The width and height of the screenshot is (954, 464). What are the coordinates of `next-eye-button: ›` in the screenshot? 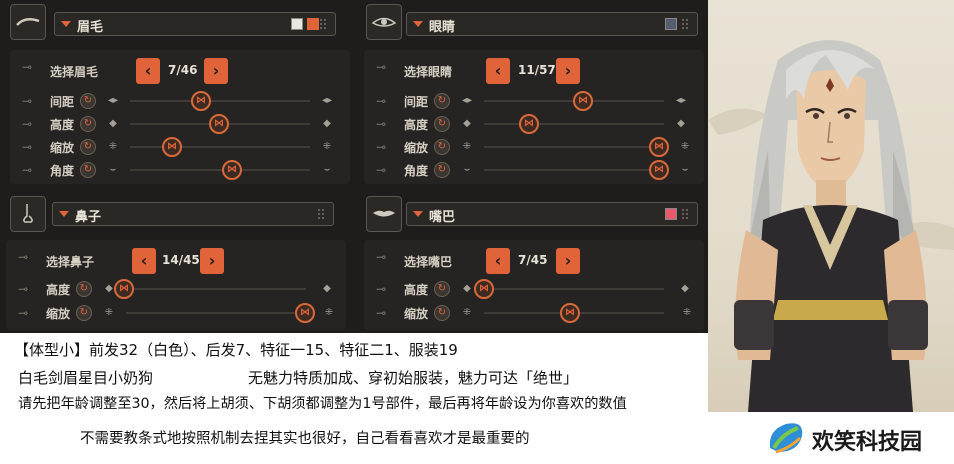 It's located at (568, 71).